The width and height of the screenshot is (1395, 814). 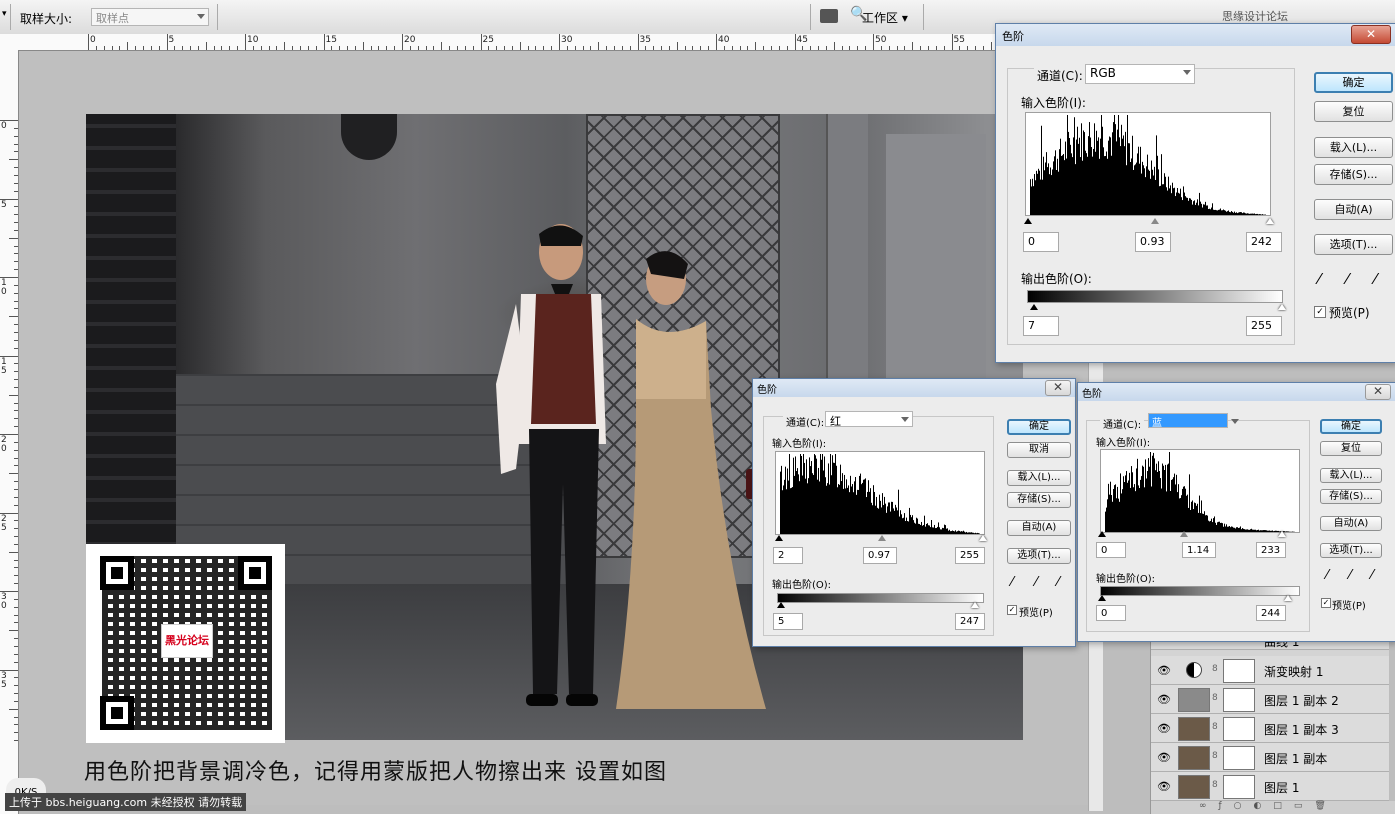 I want to click on output-black-field: 7, so click(x=1041, y=326).